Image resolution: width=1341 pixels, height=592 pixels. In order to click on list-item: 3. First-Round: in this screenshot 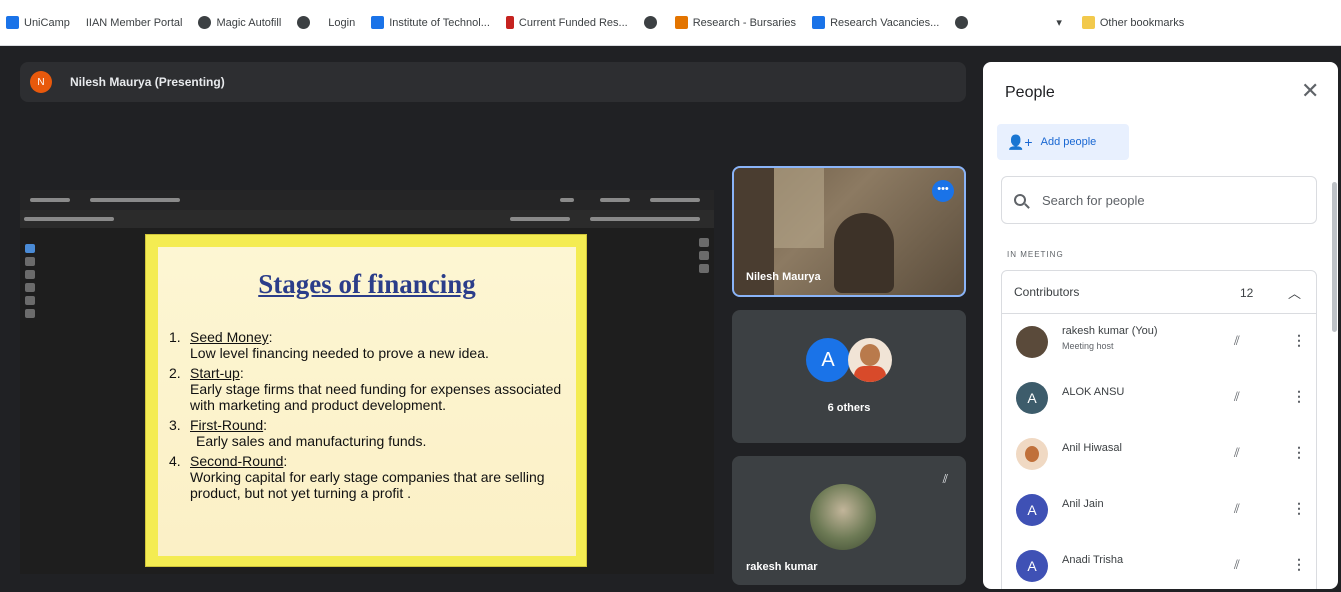, I will do `click(218, 425)`.